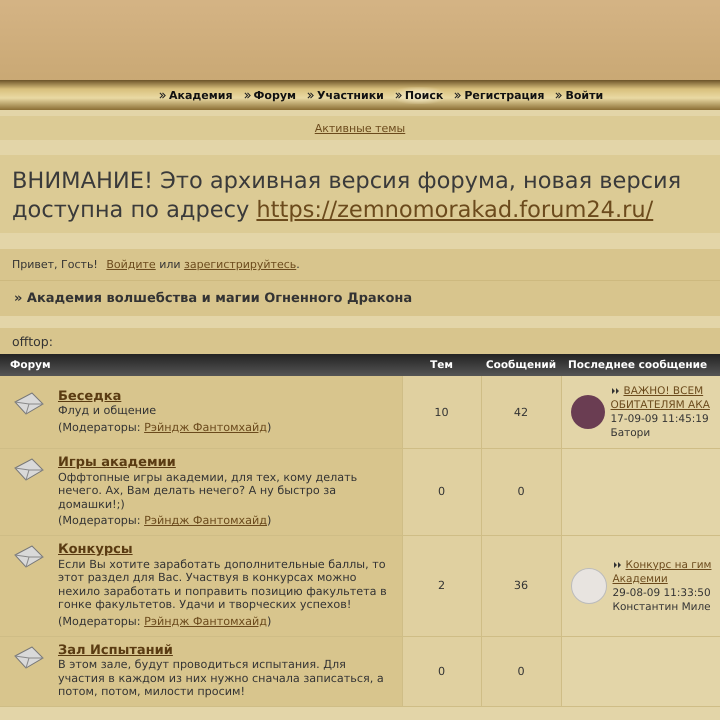 This screenshot has height=720, width=720. Describe the element at coordinates (441, 365) in the screenshot. I see `column-header: Тем` at that location.